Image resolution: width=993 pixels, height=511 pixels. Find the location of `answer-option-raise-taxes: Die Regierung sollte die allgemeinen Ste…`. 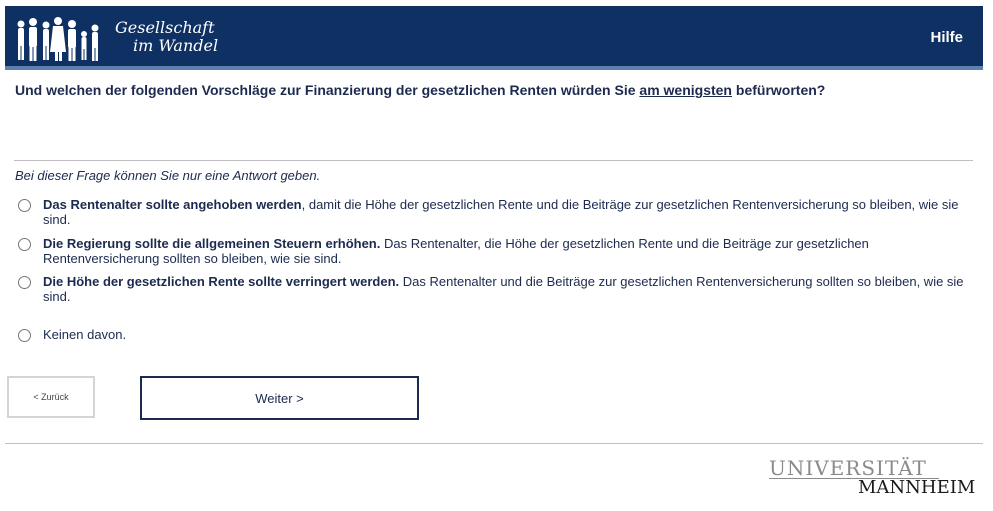

answer-option-raise-taxes: Die Regierung sollte die allgemeinen Ste… is located at coordinates (498, 251).